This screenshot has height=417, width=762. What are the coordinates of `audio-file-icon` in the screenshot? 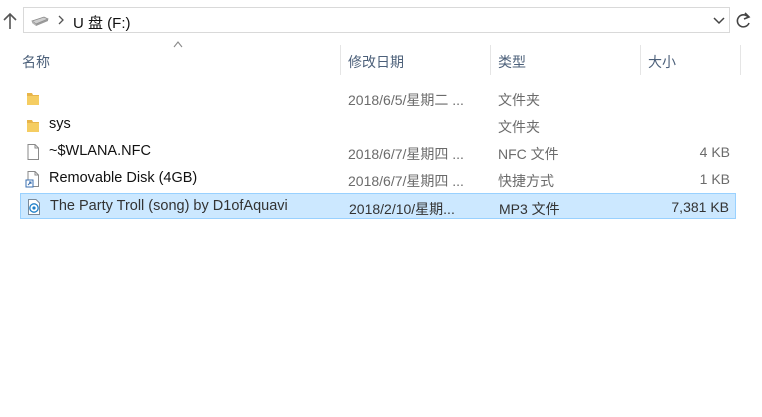 It's located at (34, 207).